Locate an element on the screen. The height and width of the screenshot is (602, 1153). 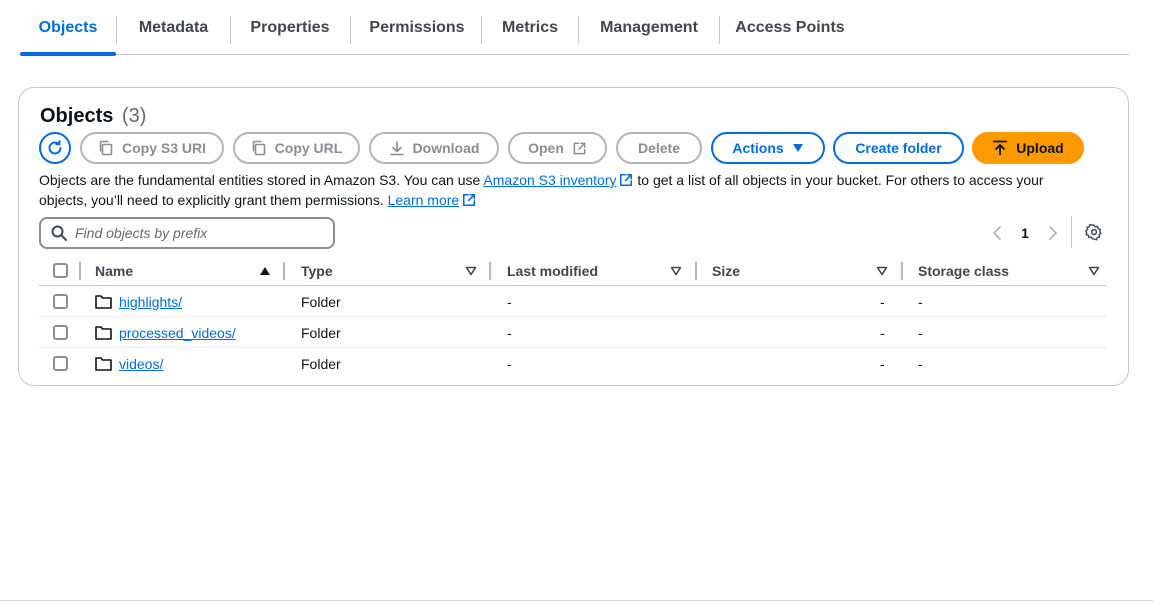
search-icon is located at coordinates (59, 233).